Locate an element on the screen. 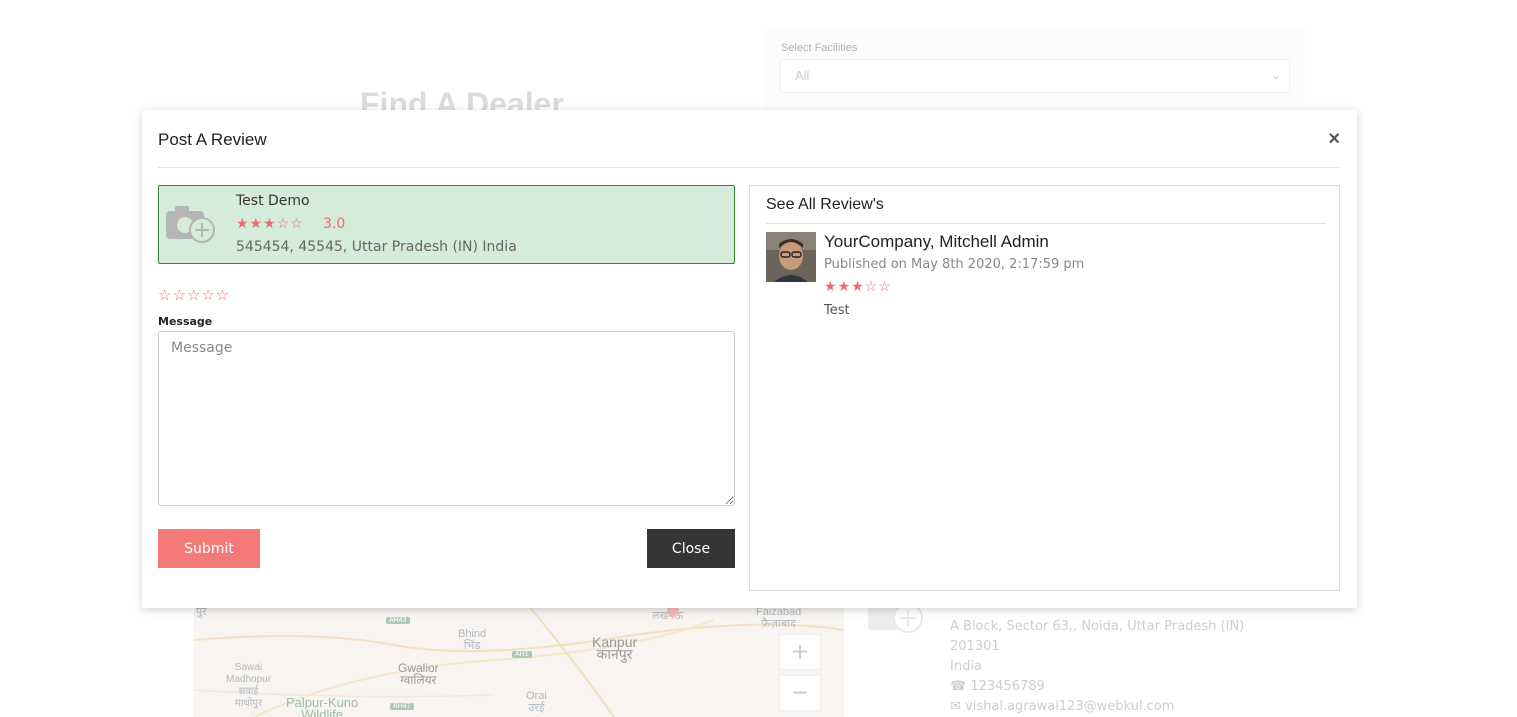 This screenshot has width=1517, height=717. dealer-name: Test Demo is located at coordinates (273, 201).